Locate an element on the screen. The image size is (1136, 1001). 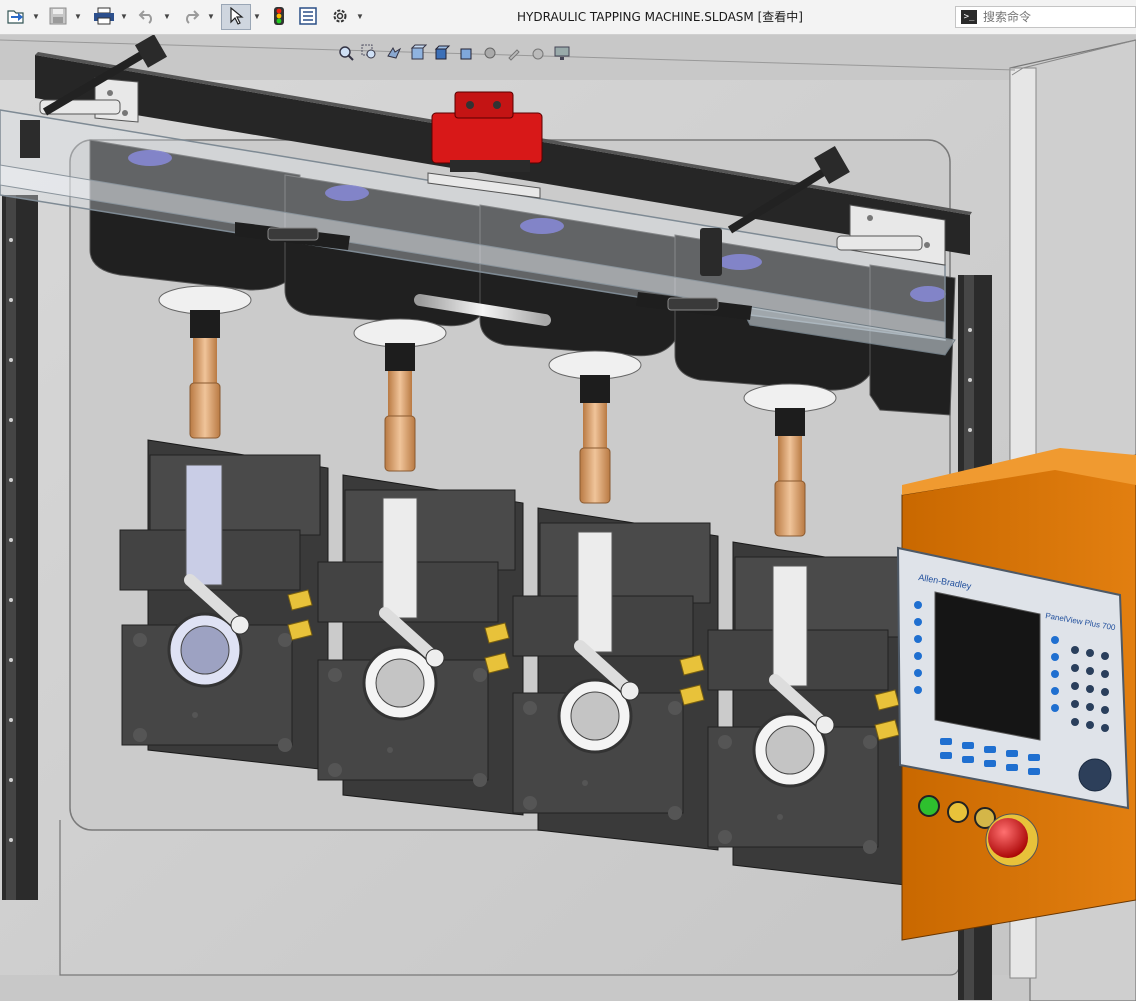
save-icon is located at coordinates (58, 16).